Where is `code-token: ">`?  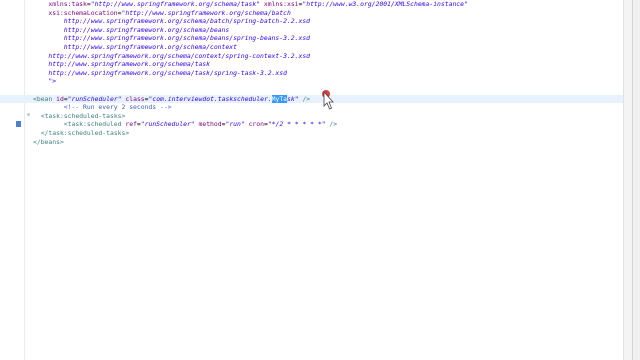
code-token: "> is located at coordinates (52, 81).